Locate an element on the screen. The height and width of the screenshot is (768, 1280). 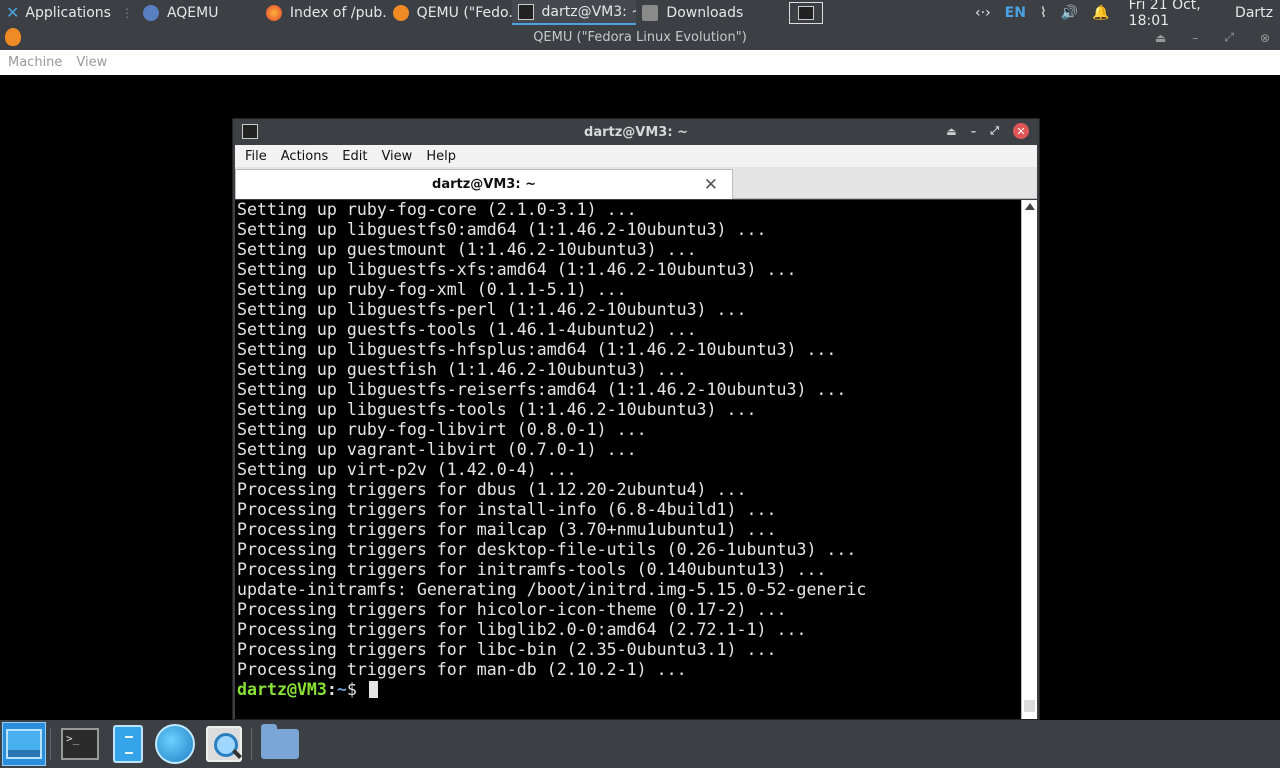
menu-edit: Edit is located at coordinates (354, 156).